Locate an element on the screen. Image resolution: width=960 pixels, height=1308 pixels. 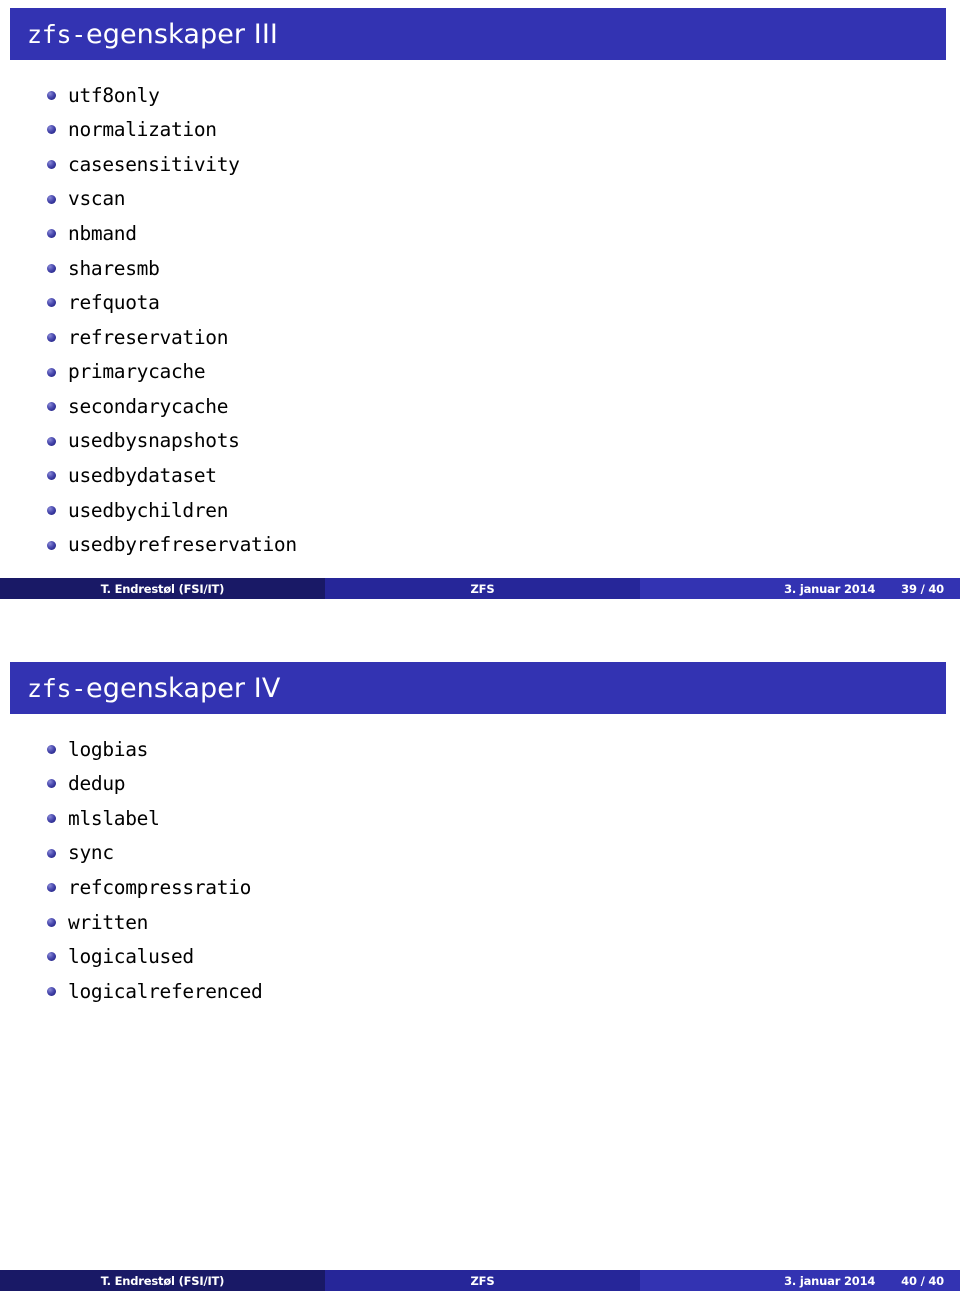
list-item-label: utf8only is located at coordinates (114, 95).